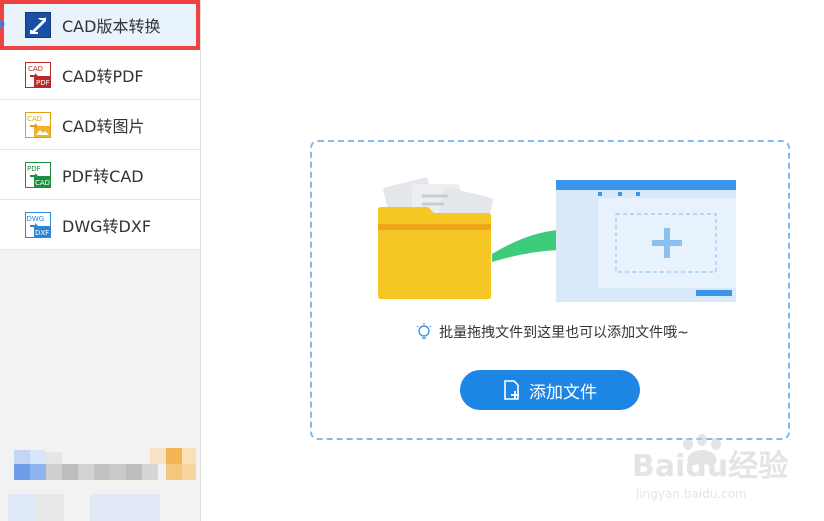 The image size is (824, 521). Describe the element at coordinates (38, 24) in the screenshot. I see `cad-version-convert-icon` at that location.